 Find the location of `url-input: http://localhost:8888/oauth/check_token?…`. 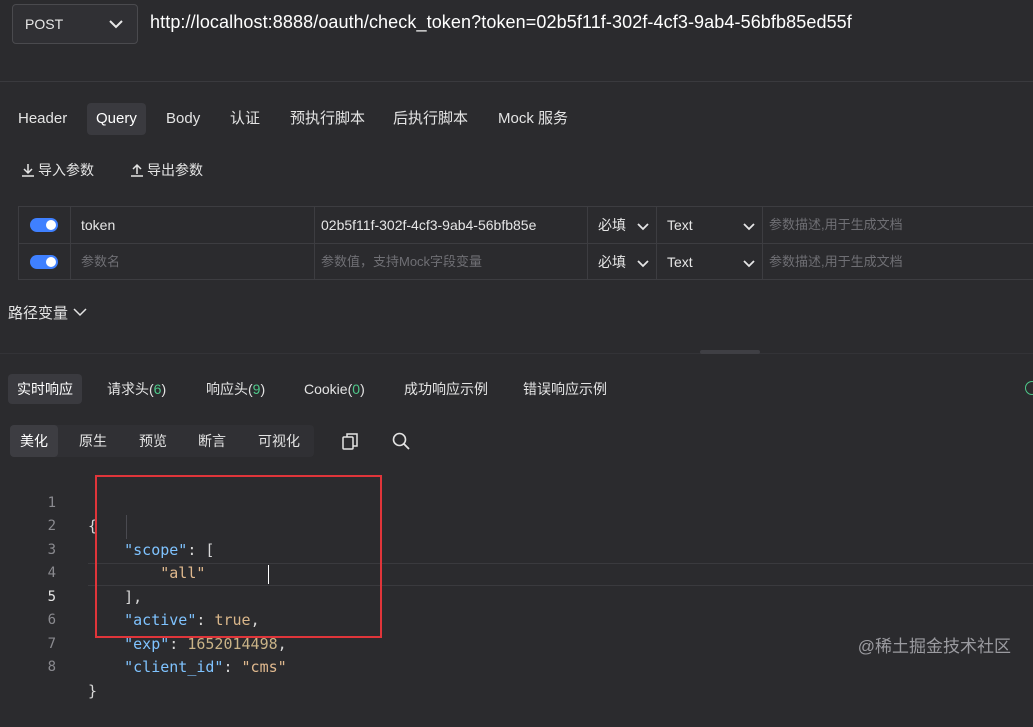

url-input: http://localhost:8888/oauth/check_token?… is located at coordinates (501, 22).